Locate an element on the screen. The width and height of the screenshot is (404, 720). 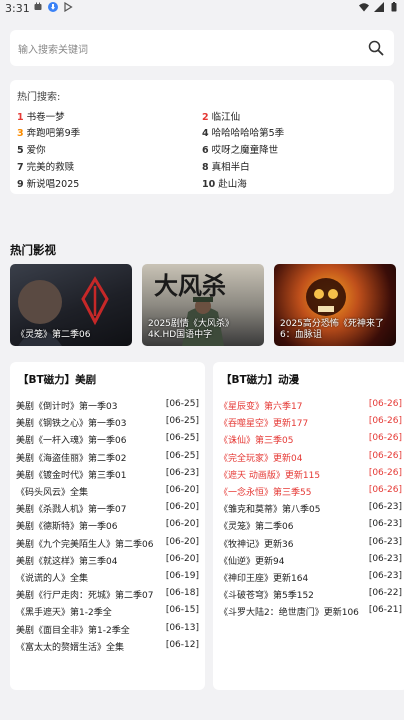
hot-search-item: 10 赴山海 is located at coordinates (224, 183).